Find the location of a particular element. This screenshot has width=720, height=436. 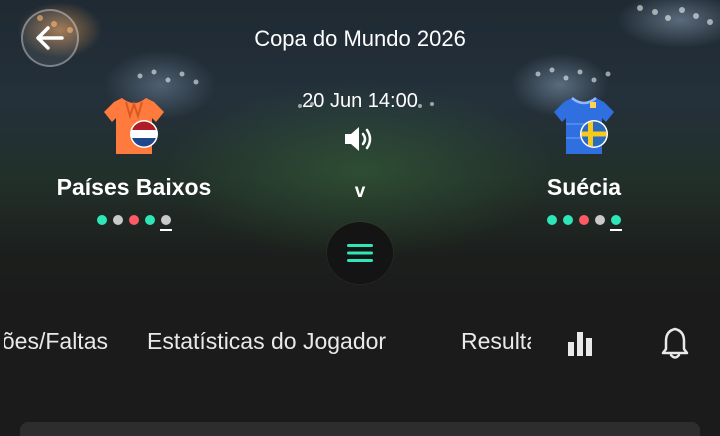

competition-title: Copa do Mundo 2026 is located at coordinates (360, 38).